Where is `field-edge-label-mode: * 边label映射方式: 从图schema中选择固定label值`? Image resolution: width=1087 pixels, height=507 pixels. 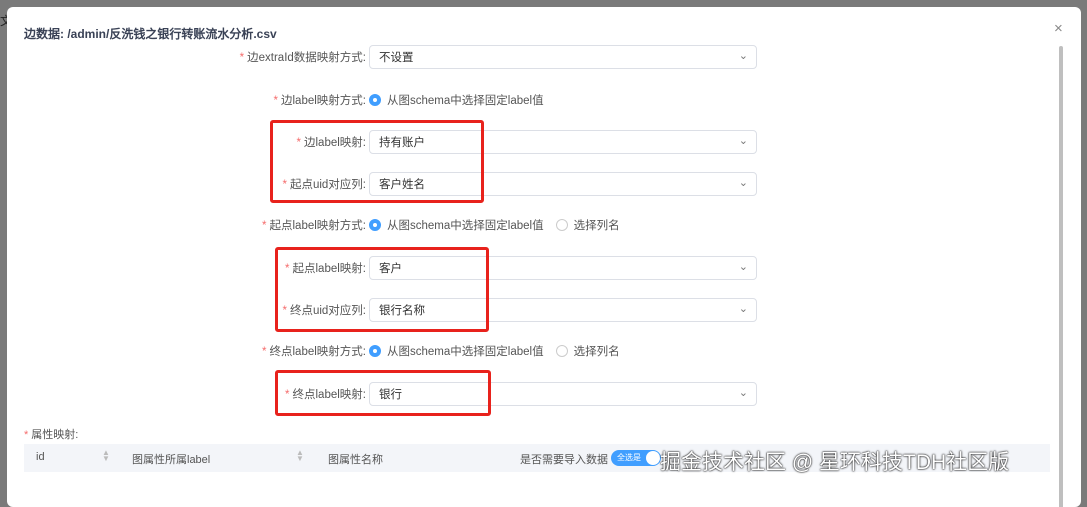
field-edge-label-mode: * 边label映射方式: 从图schema中选择固定label值 is located at coordinates (544, 100).